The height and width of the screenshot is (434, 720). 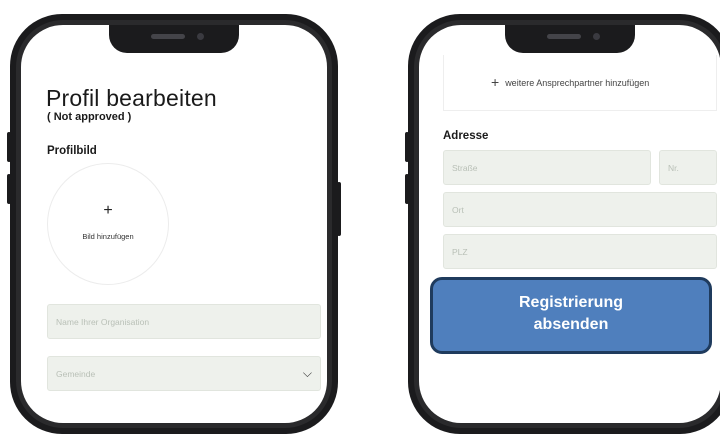 I want to click on submit-label-line1: Registrierung, so click(x=570, y=302).